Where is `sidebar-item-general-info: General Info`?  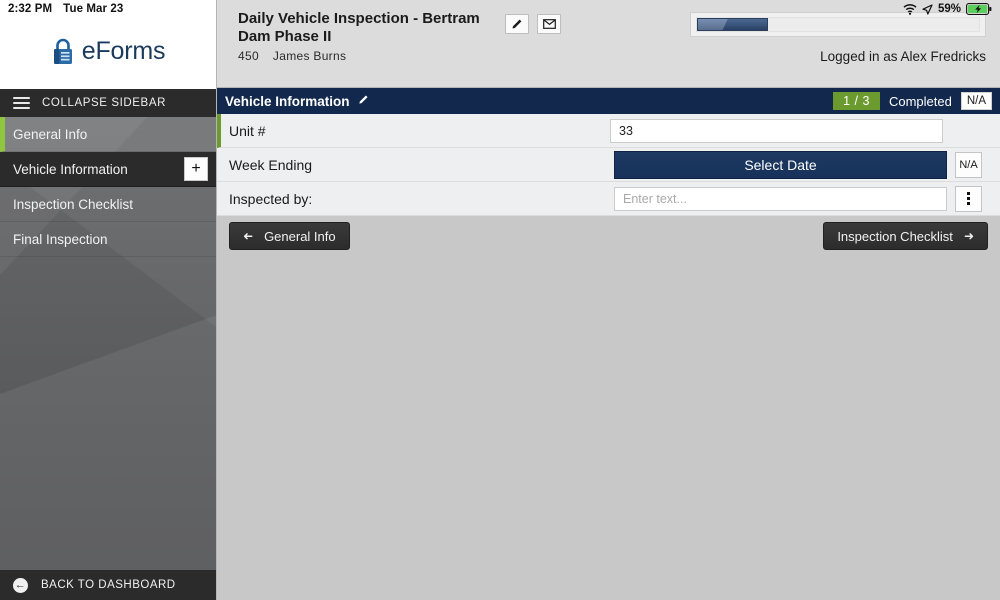 sidebar-item-general-info: General Info is located at coordinates (108, 134).